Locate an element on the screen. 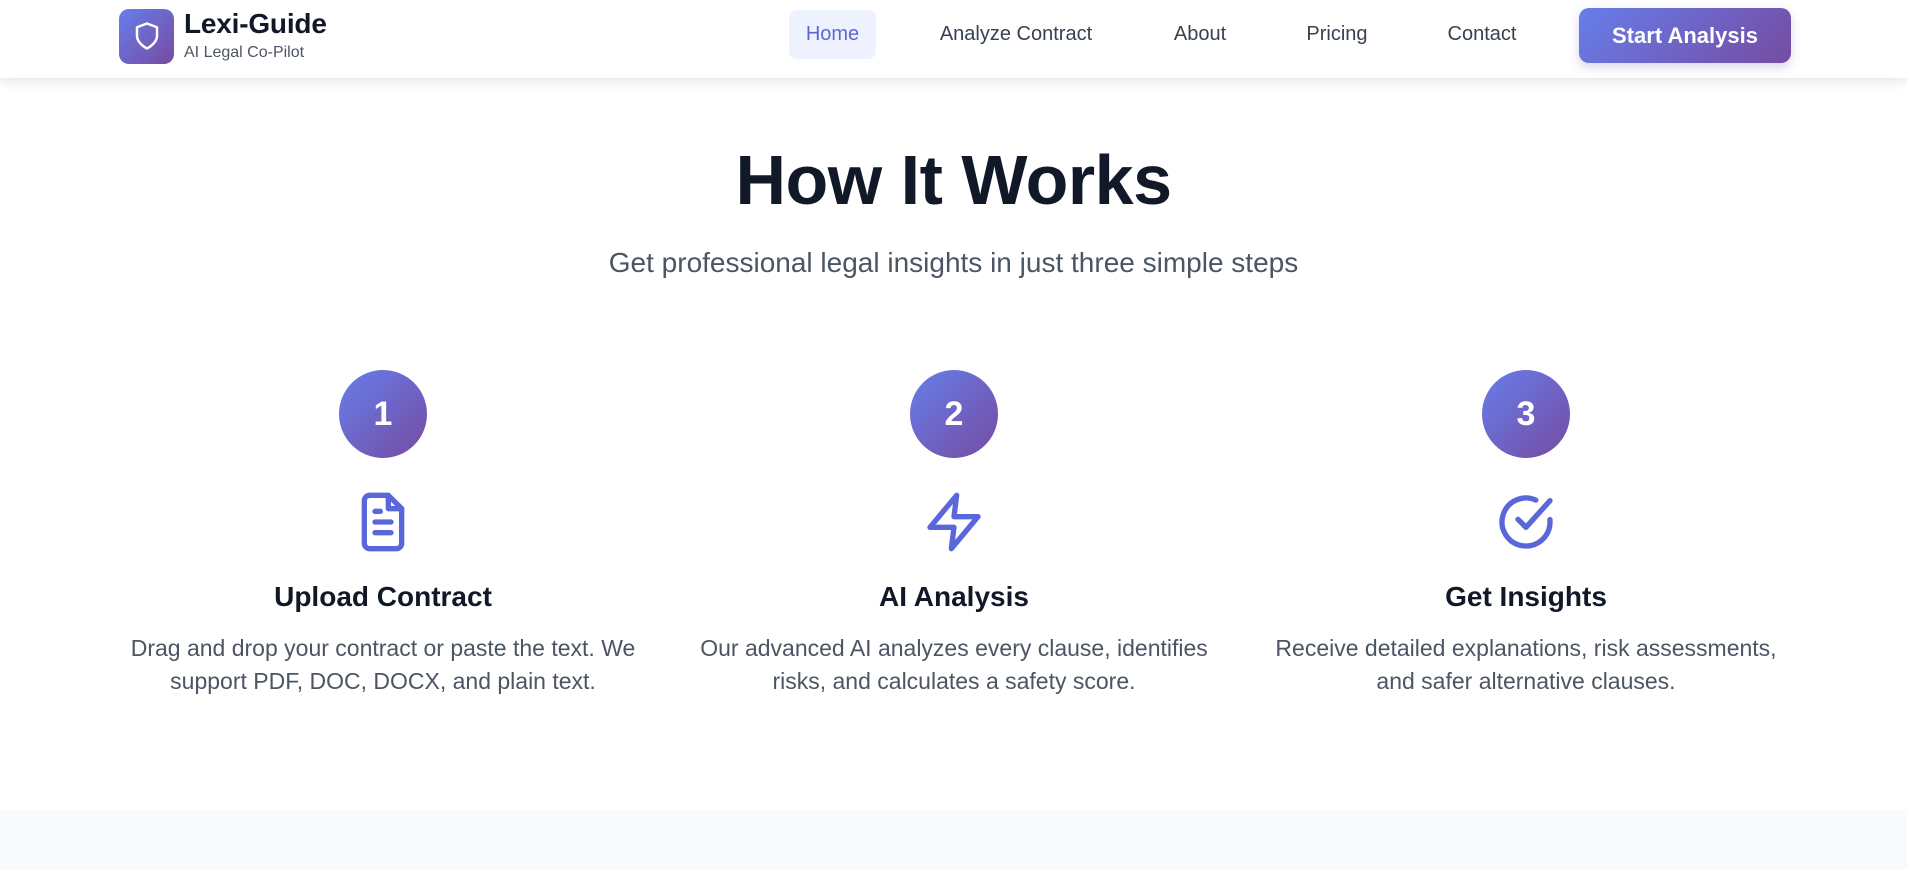  lightning-bolt-icon is located at coordinates (954, 522).